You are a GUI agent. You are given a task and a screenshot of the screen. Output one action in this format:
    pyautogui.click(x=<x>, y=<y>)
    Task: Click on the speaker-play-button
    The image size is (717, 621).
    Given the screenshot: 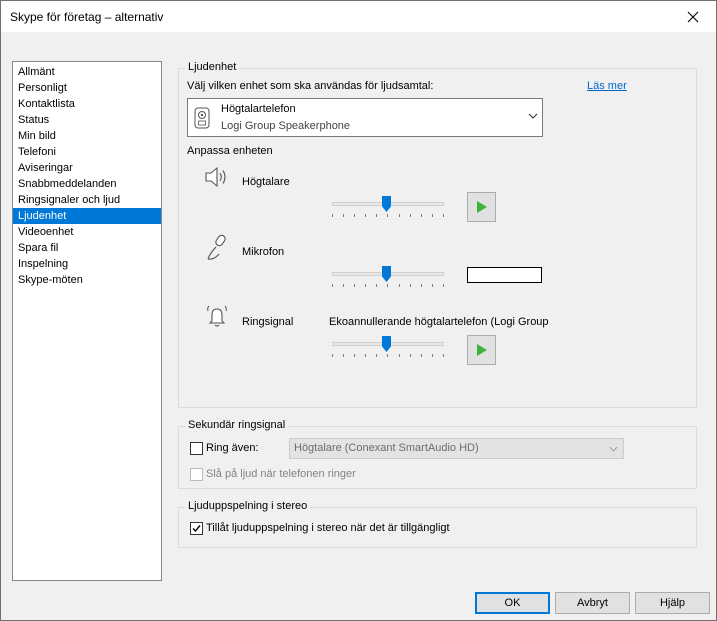 What is the action you would take?
    pyautogui.click(x=481, y=207)
    